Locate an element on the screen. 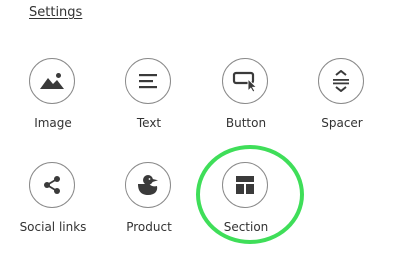 The height and width of the screenshot is (259, 394). block-image: Image is located at coordinates (53, 102).